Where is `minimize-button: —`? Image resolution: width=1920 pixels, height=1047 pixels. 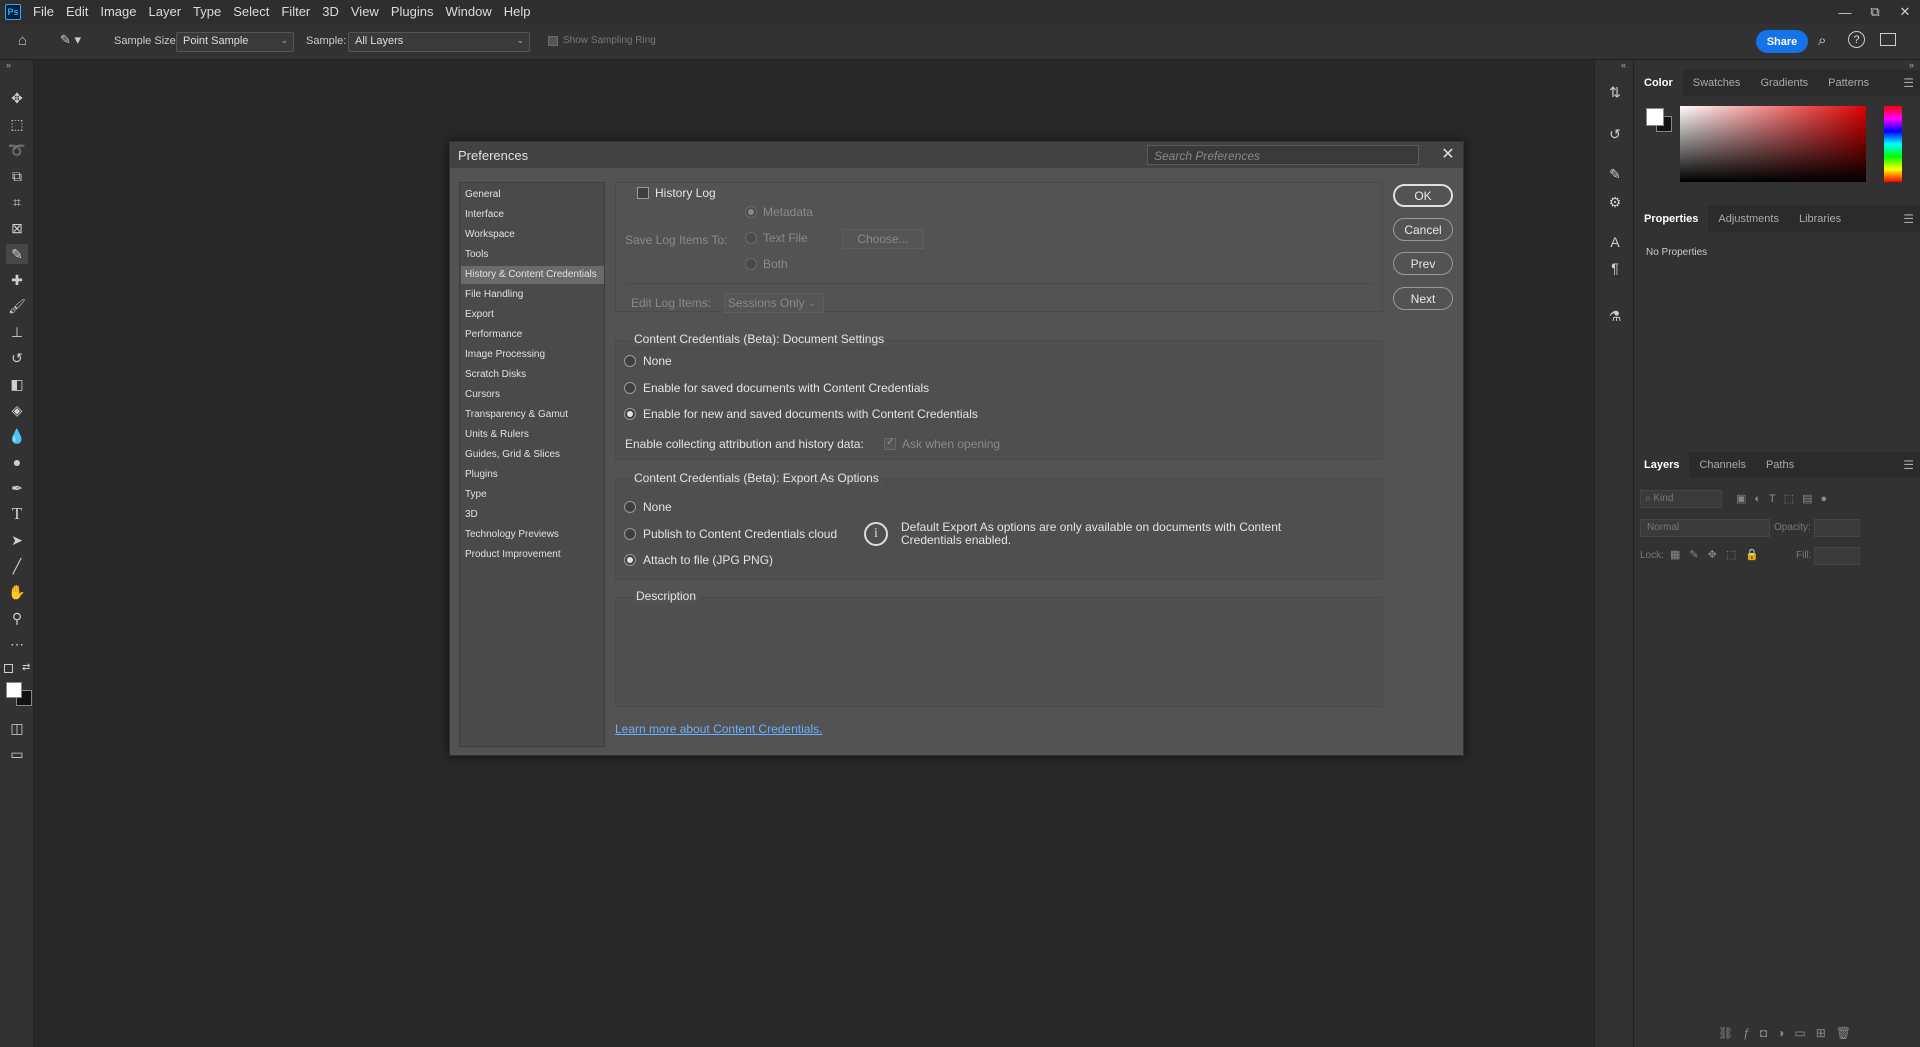
minimize-button: — is located at coordinates (1845, 12).